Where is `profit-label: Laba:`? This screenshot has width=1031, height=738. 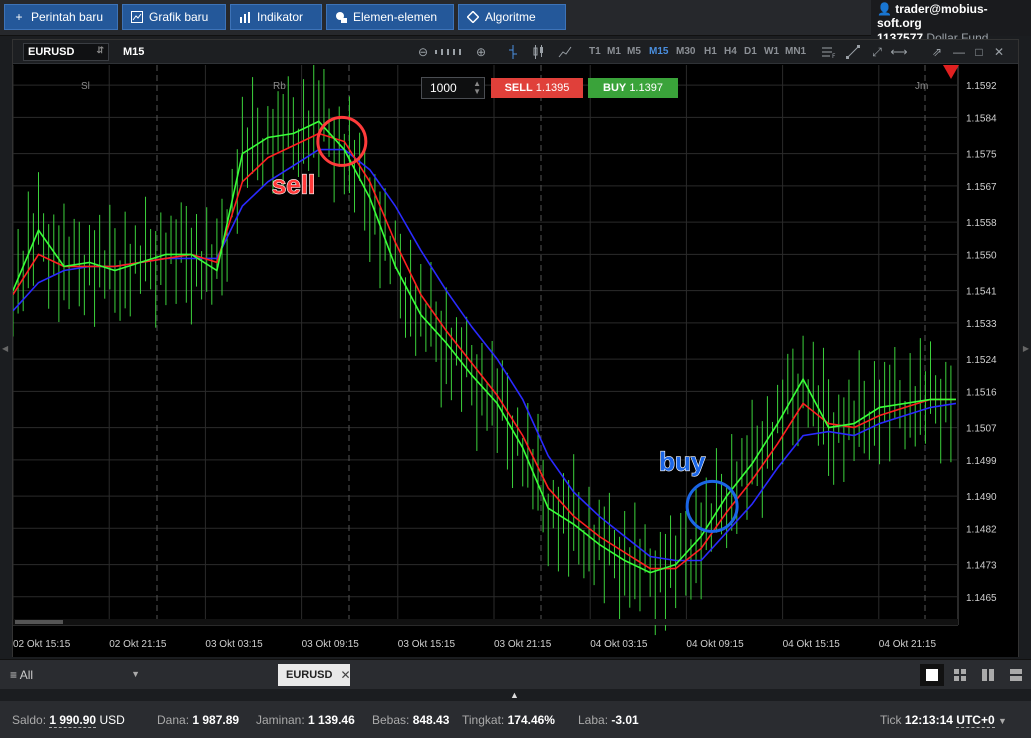
profit-label: Laba: is located at coordinates (593, 720).